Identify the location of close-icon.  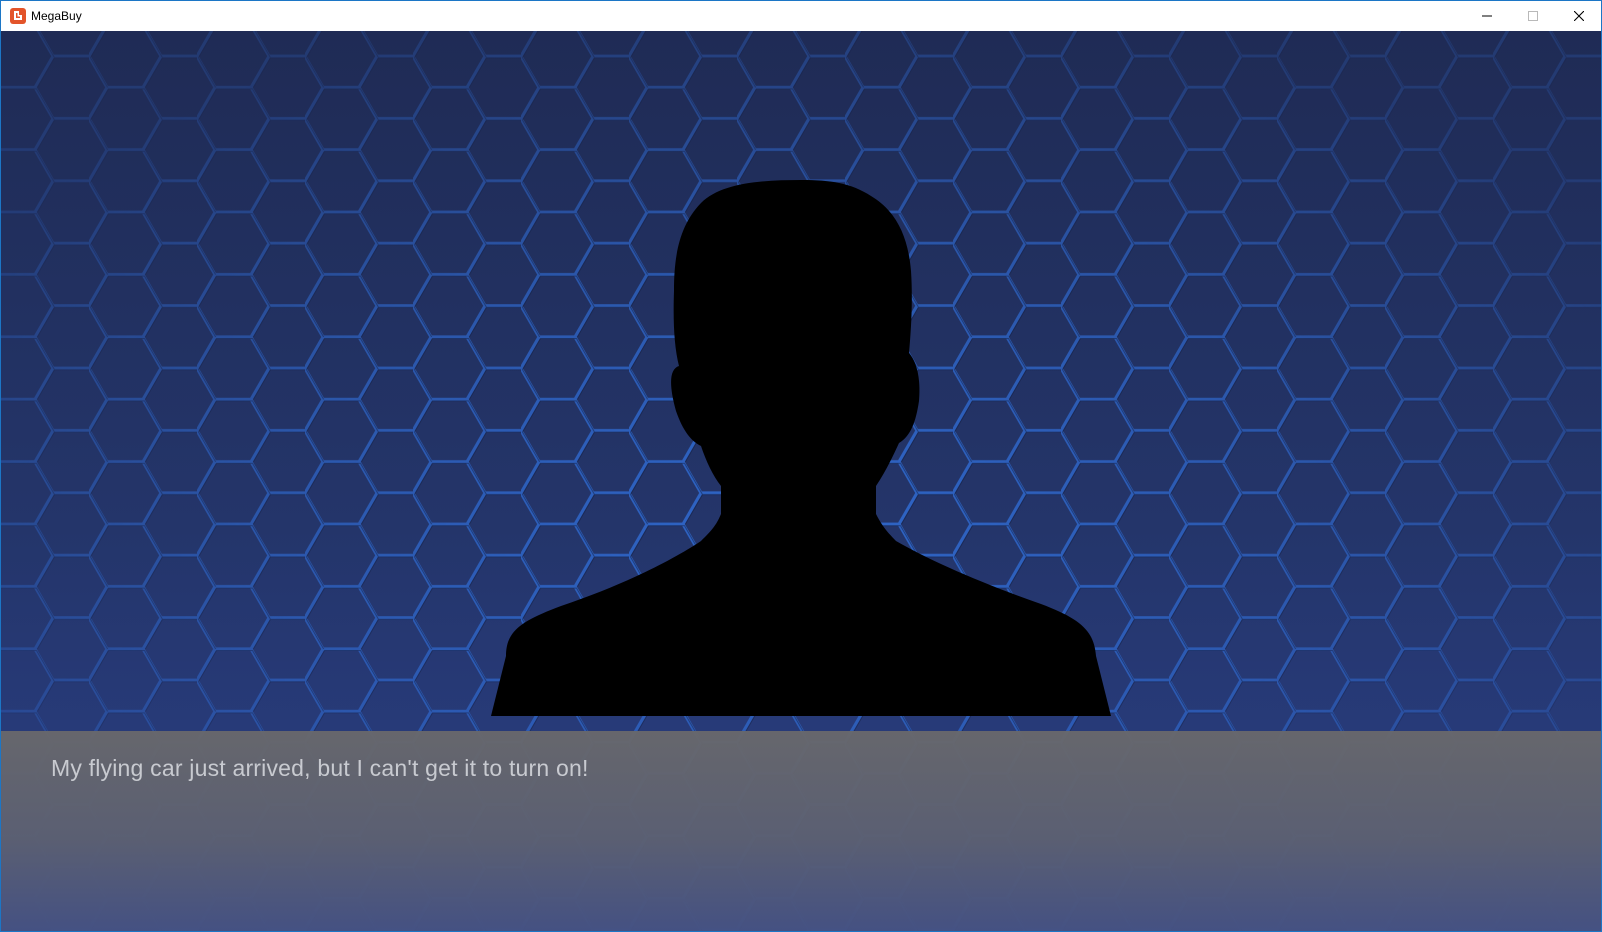
(1579, 16).